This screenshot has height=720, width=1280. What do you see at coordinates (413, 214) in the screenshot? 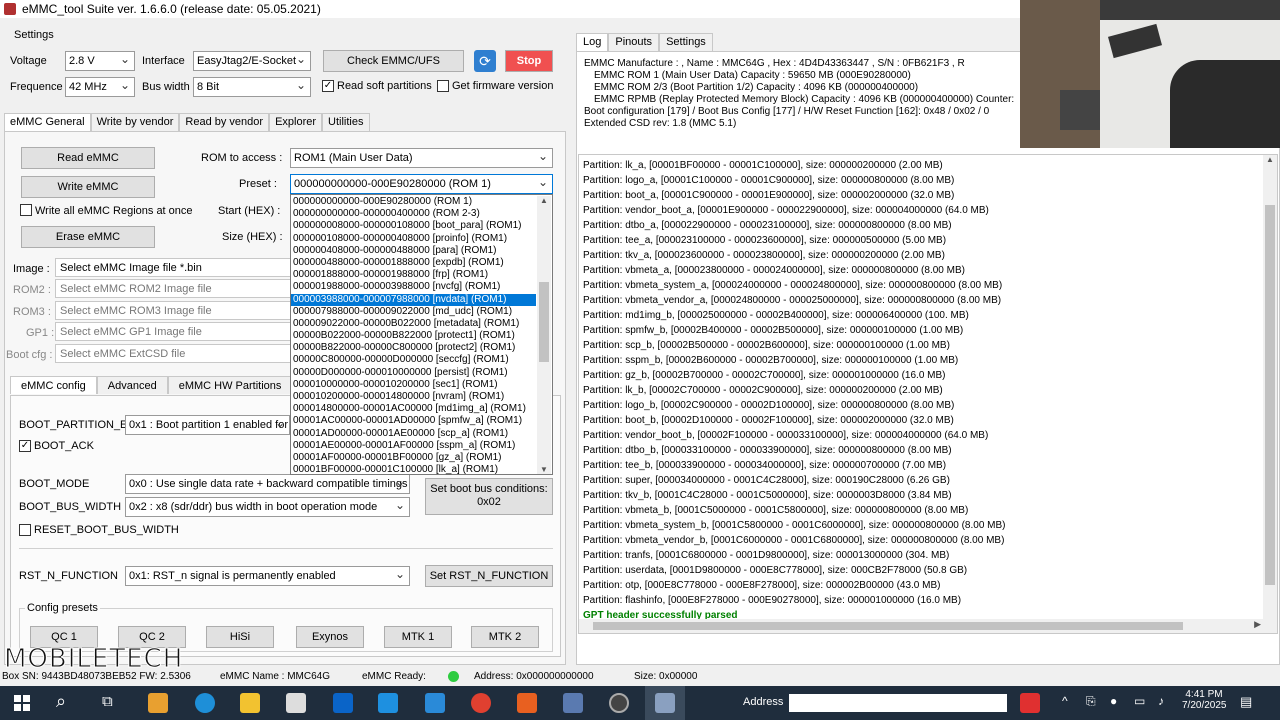
I see `preset-option: 000000000000-000000400000 (ROM 2-3)` at bounding box center [413, 214].